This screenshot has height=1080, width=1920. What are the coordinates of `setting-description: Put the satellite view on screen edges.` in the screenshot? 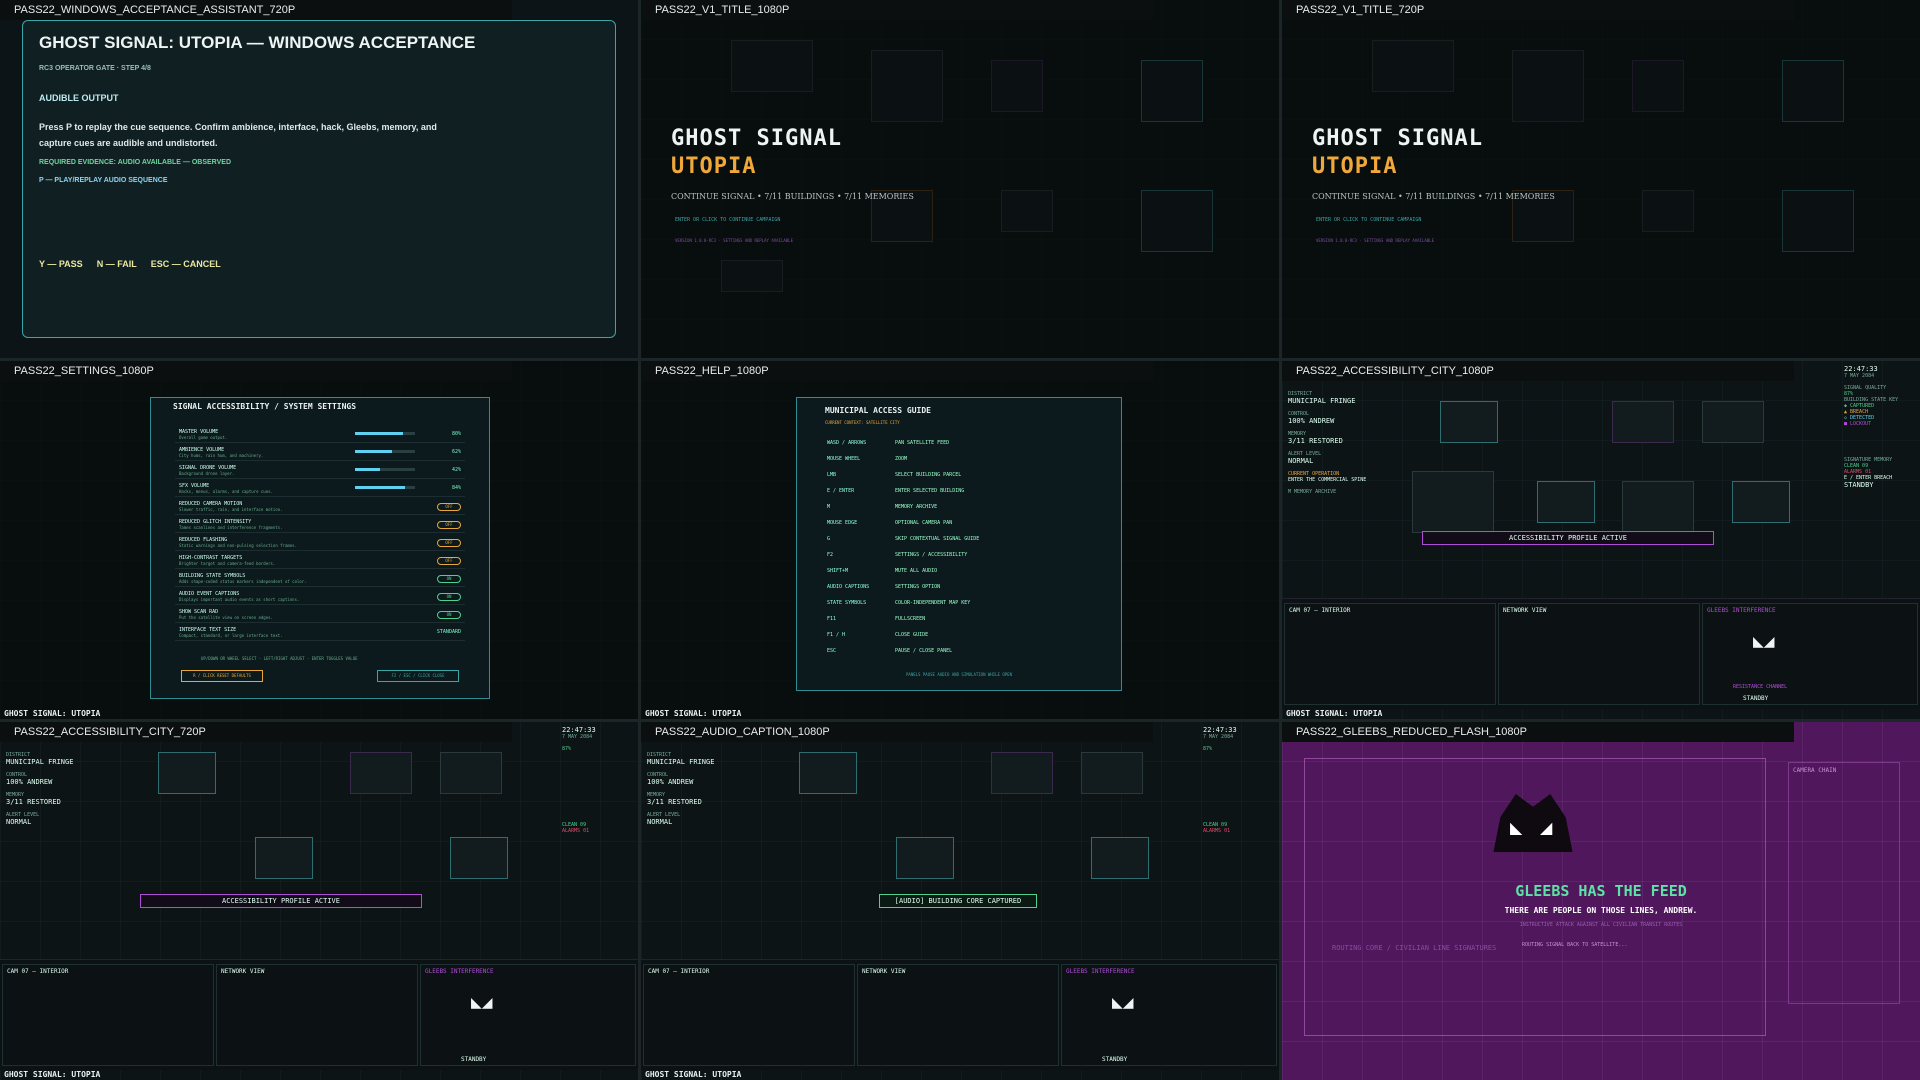 It's located at (226, 617).